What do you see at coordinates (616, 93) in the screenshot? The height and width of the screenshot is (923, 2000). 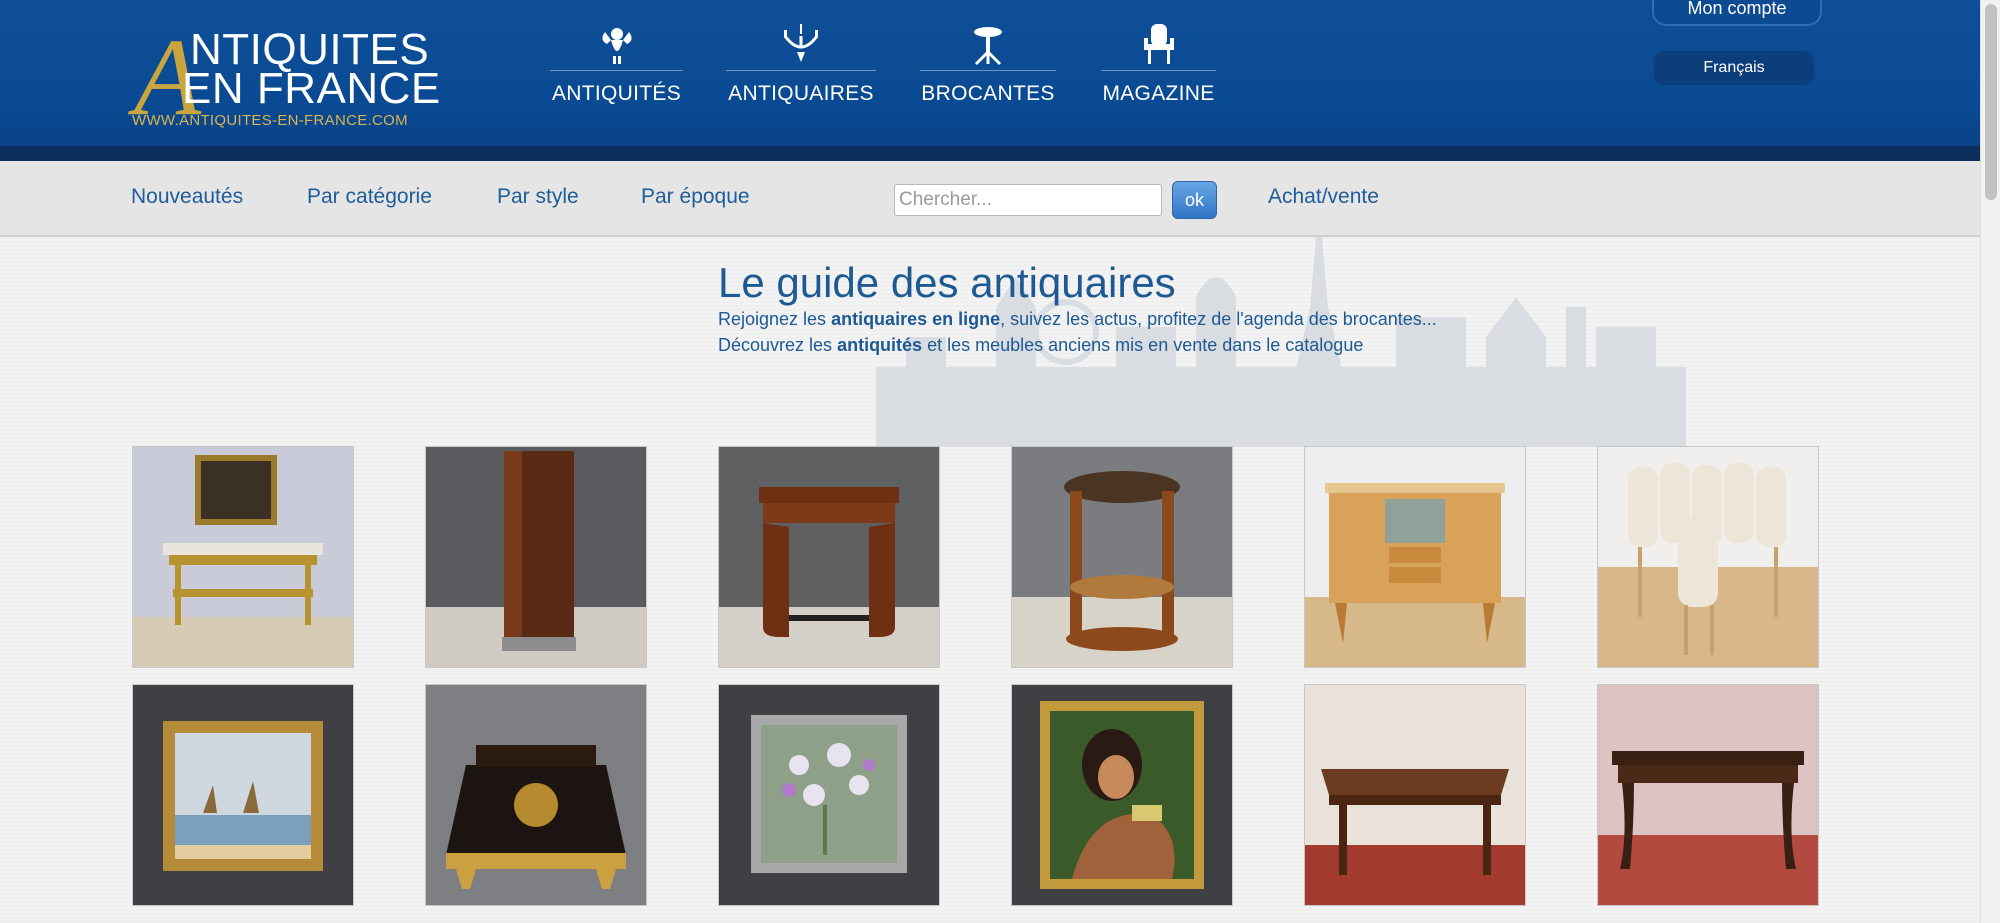 I see `nav-label: ANTIQUITÉS` at bounding box center [616, 93].